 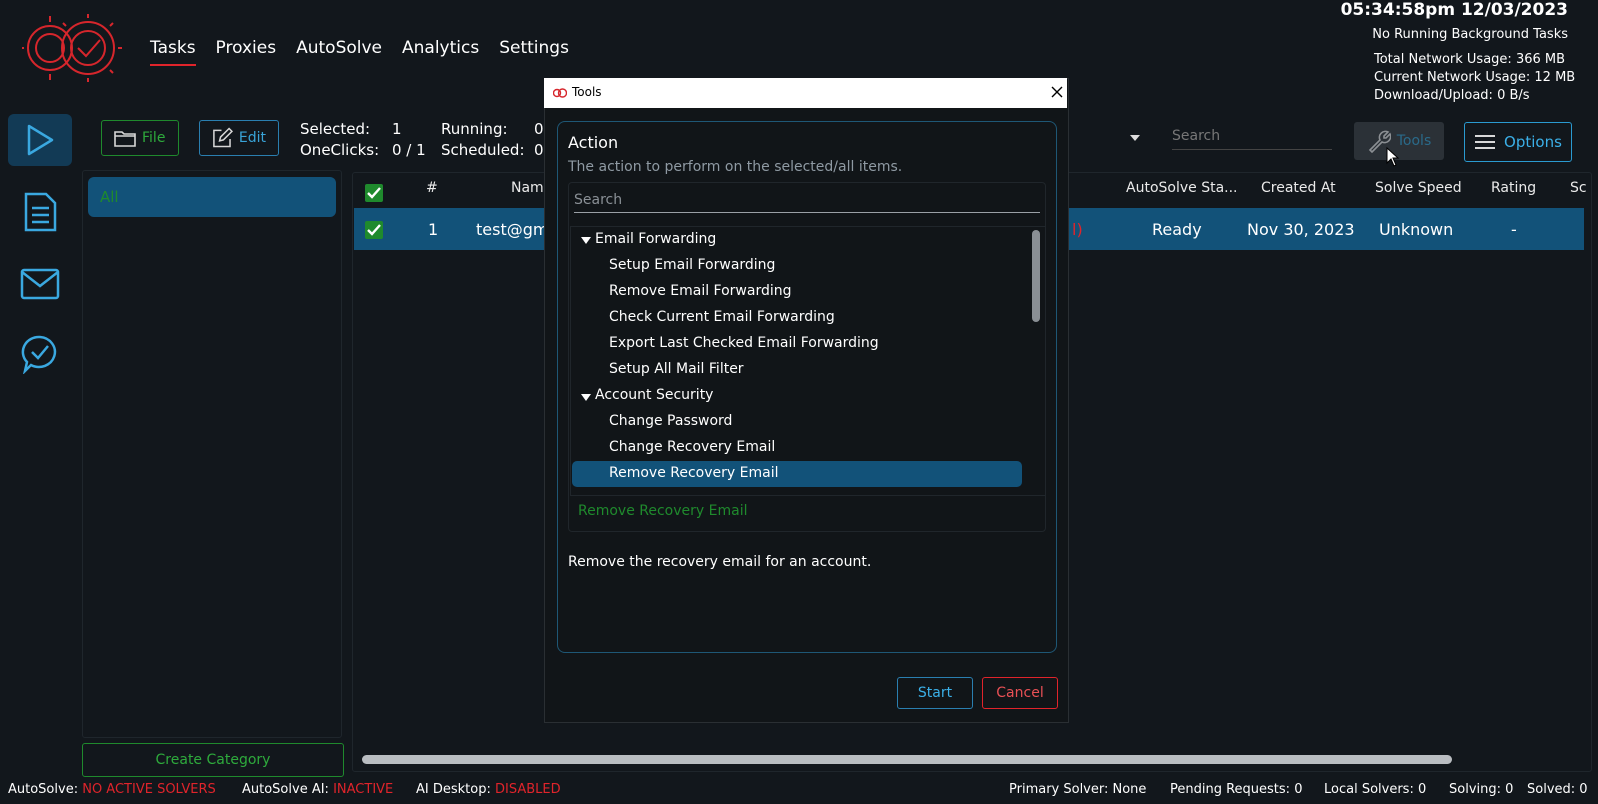 I want to click on download-upload-label: Download/Upload:, so click(x=1433, y=95).